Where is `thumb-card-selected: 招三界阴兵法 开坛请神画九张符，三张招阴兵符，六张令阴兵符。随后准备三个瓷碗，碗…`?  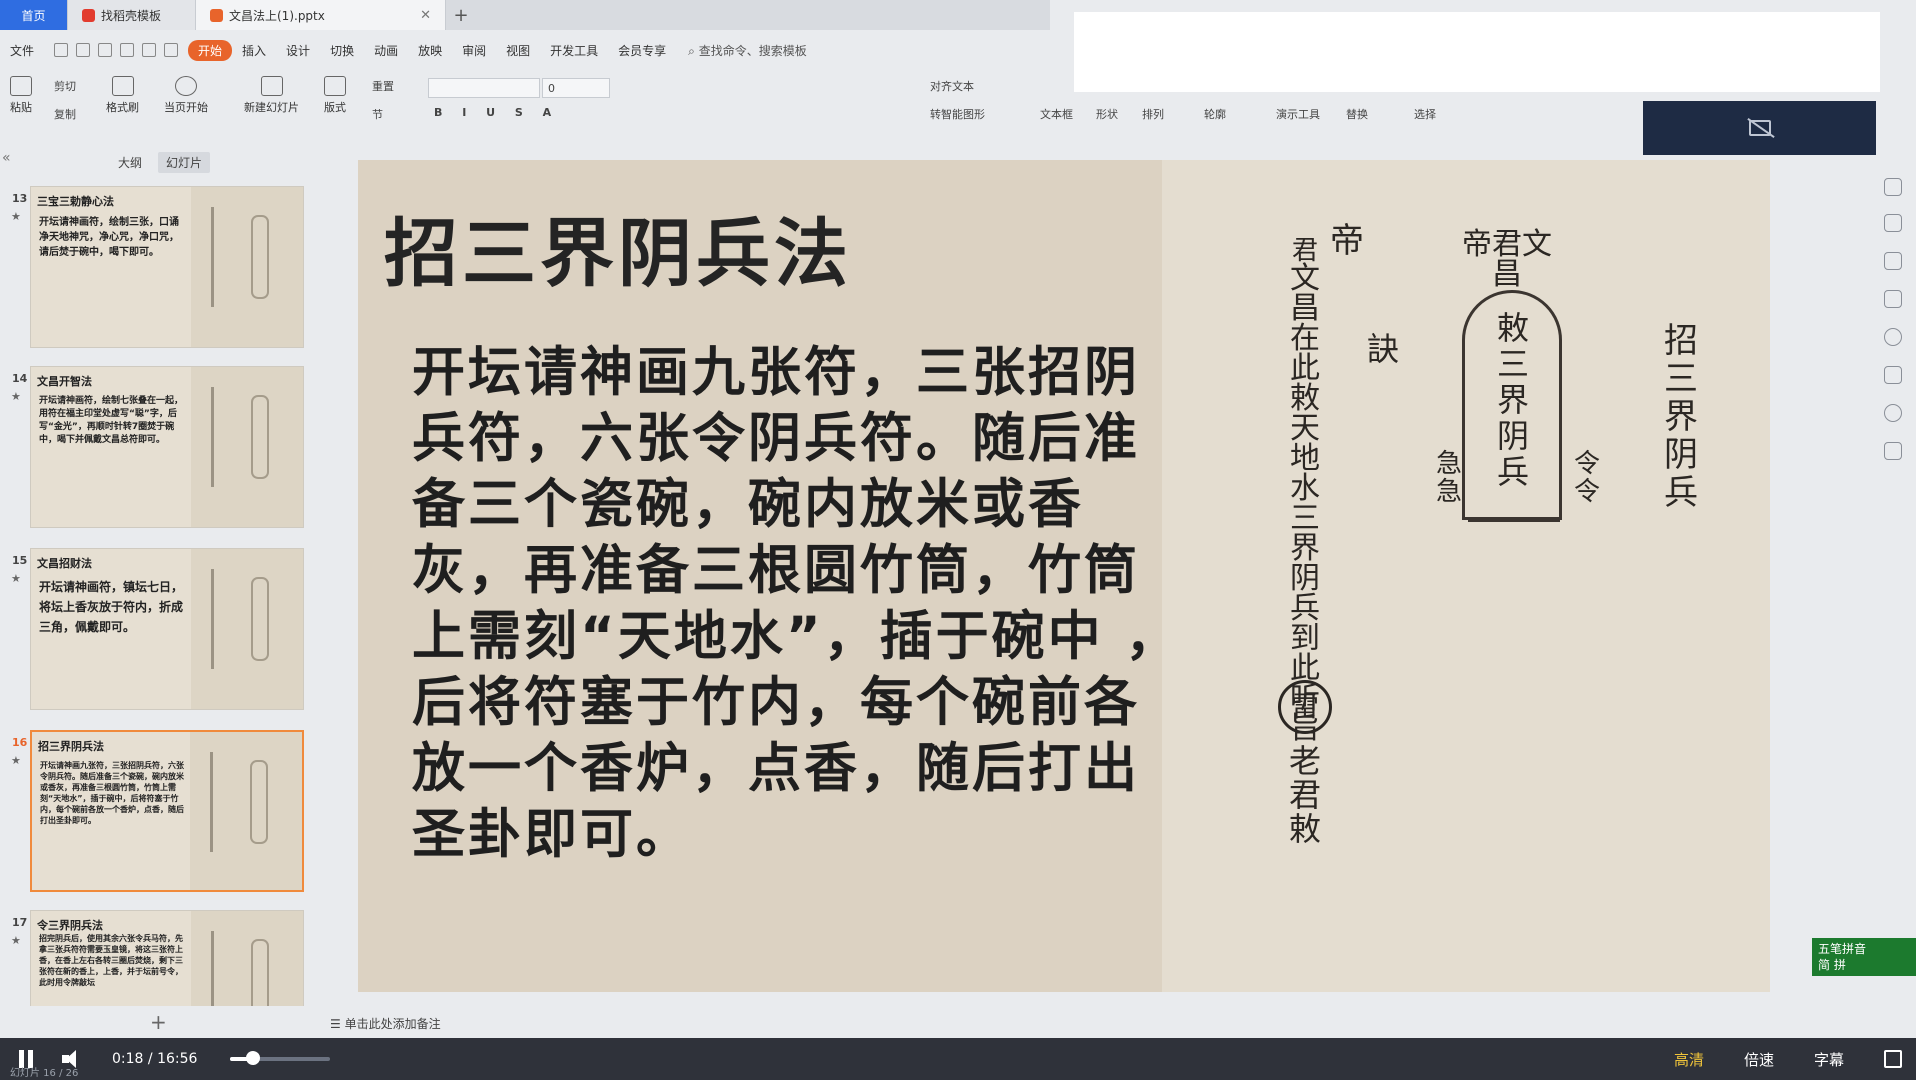
thumb-card-selected: 招三界阴兵法 开坛请神画九张符，三张招阴兵符，六张令阴兵符。随后准备三个瓷碗，碗… is located at coordinates (167, 811).